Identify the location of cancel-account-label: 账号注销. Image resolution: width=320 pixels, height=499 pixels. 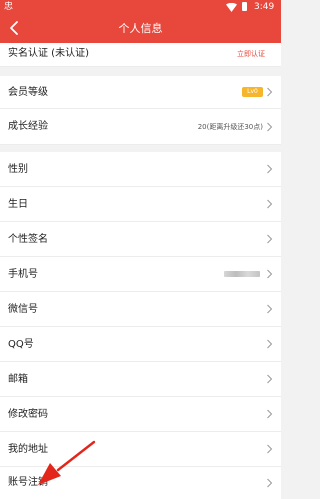
(28, 482).